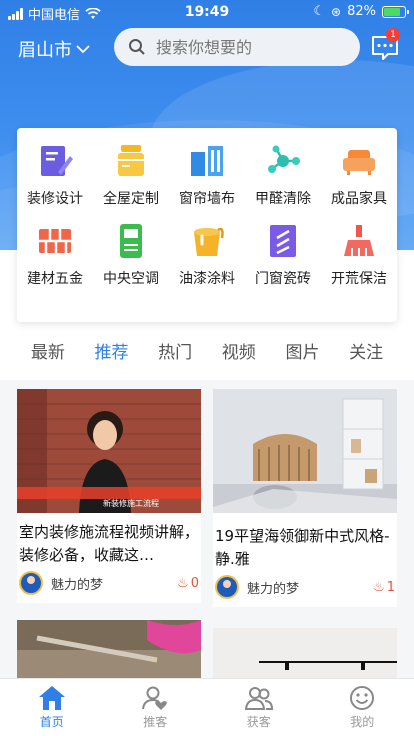 The width and height of the screenshot is (414, 736). What do you see at coordinates (207, 161) in the screenshot?
I see `curtain-icon` at bounding box center [207, 161].